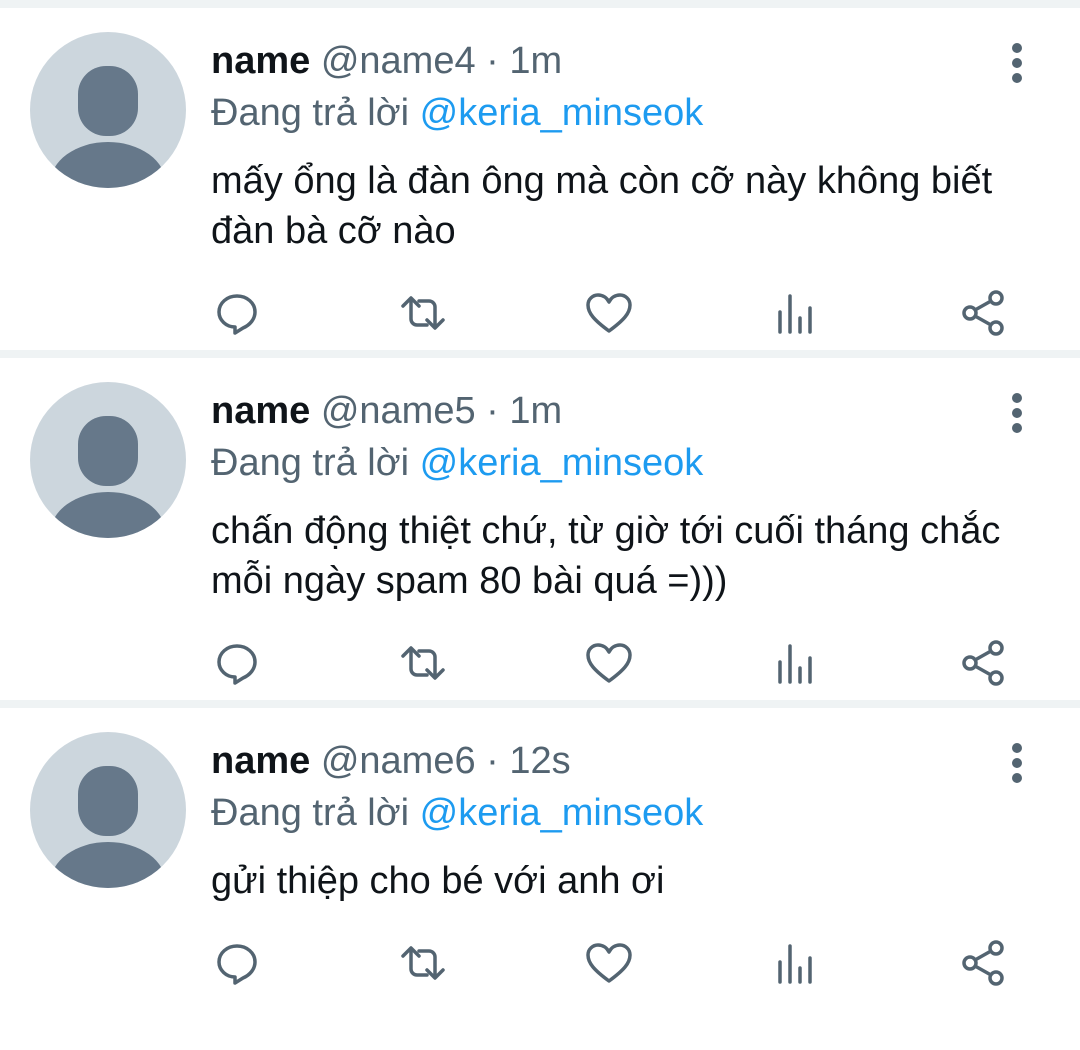  Describe the element at coordinates (398, 761) in the screenshot. I see `user-handle: @name6` at that location.